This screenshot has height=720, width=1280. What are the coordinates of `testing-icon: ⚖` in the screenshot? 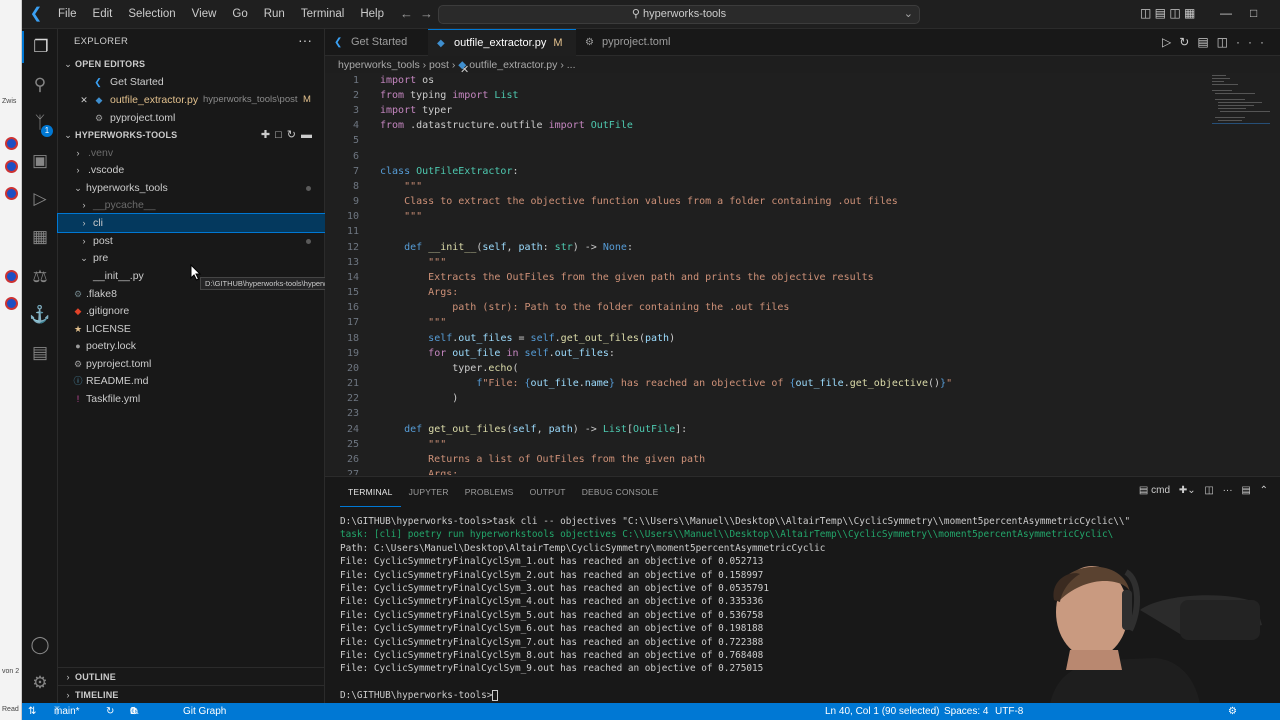 It's located at (40, 277).